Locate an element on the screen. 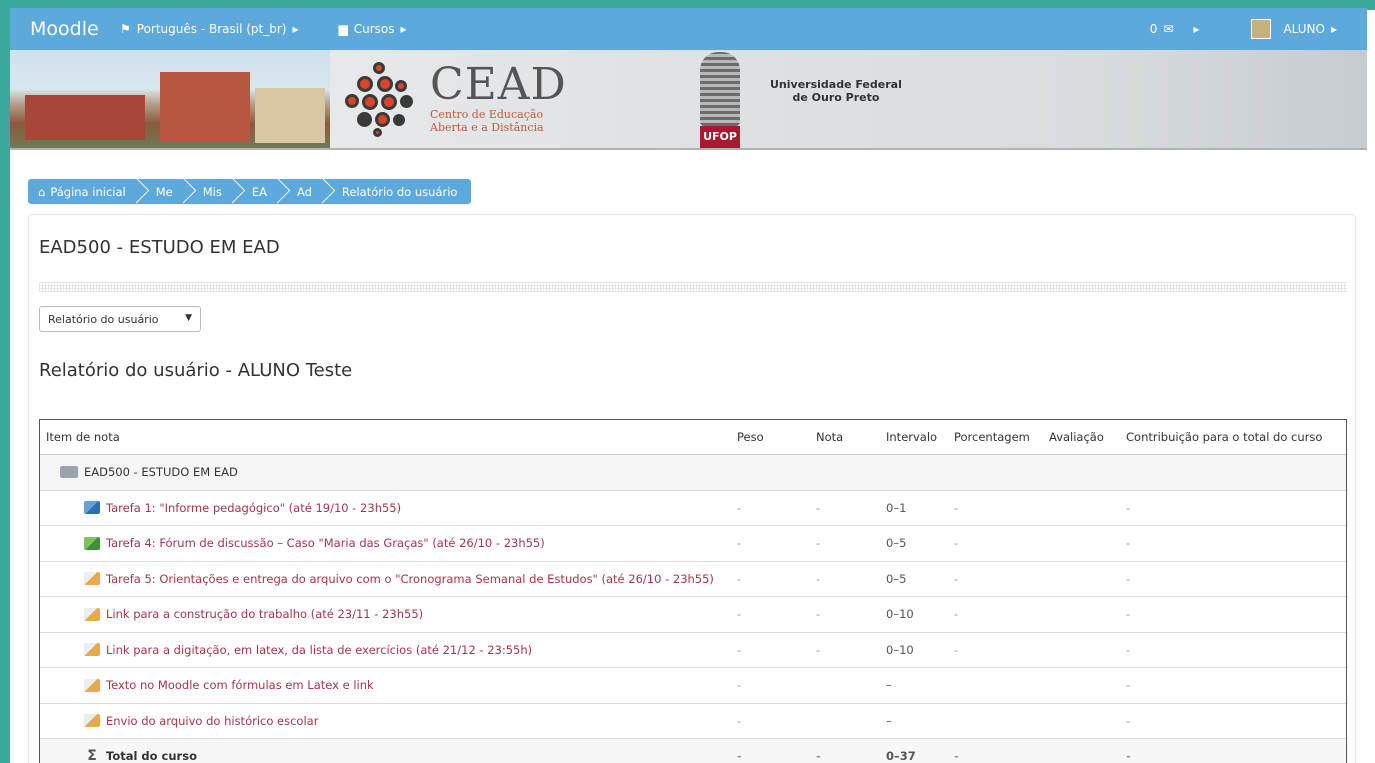  forum-icon is located at coordinates (92, 543).